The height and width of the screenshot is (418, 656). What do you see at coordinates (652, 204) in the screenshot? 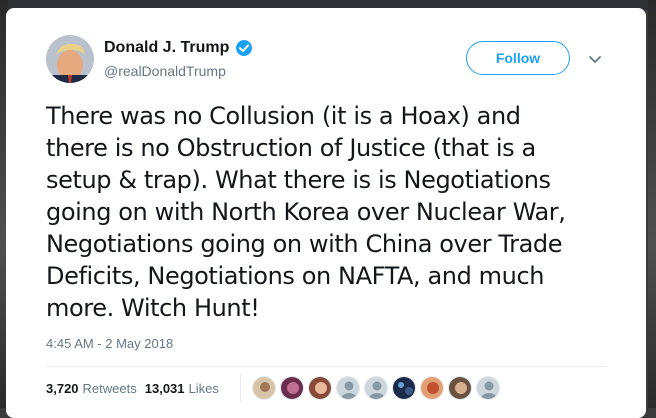
I see `window-backdrop-right` at bounding box center [652, 204].